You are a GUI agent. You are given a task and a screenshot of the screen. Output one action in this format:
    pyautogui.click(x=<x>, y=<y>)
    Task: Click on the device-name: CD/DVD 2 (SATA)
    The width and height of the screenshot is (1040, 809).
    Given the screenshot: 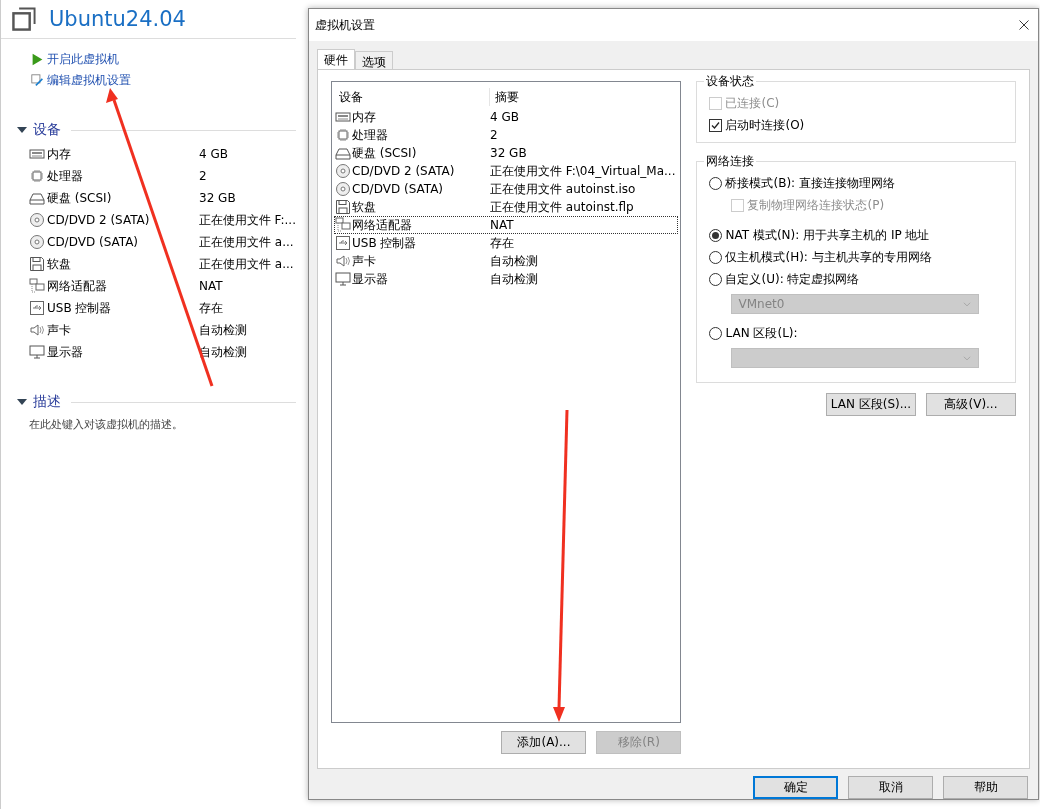 What is the action you would take?
    pyautogui.click(x=98, y=220)
    